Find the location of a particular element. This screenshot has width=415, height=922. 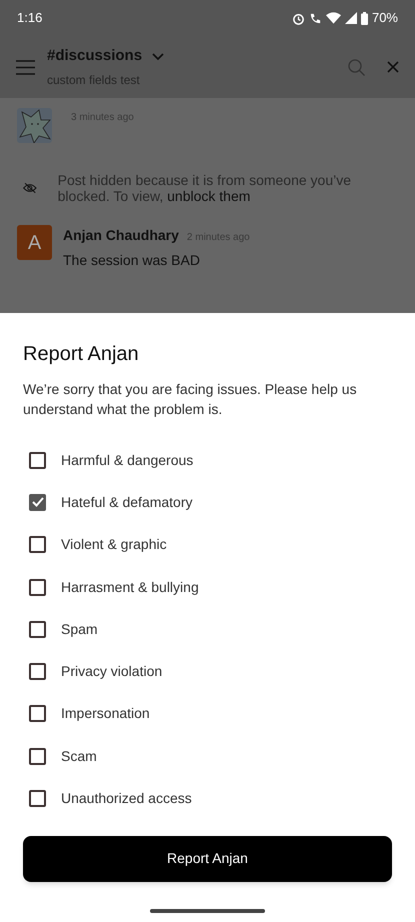

menu-icon is located at coordinates (25, 67).